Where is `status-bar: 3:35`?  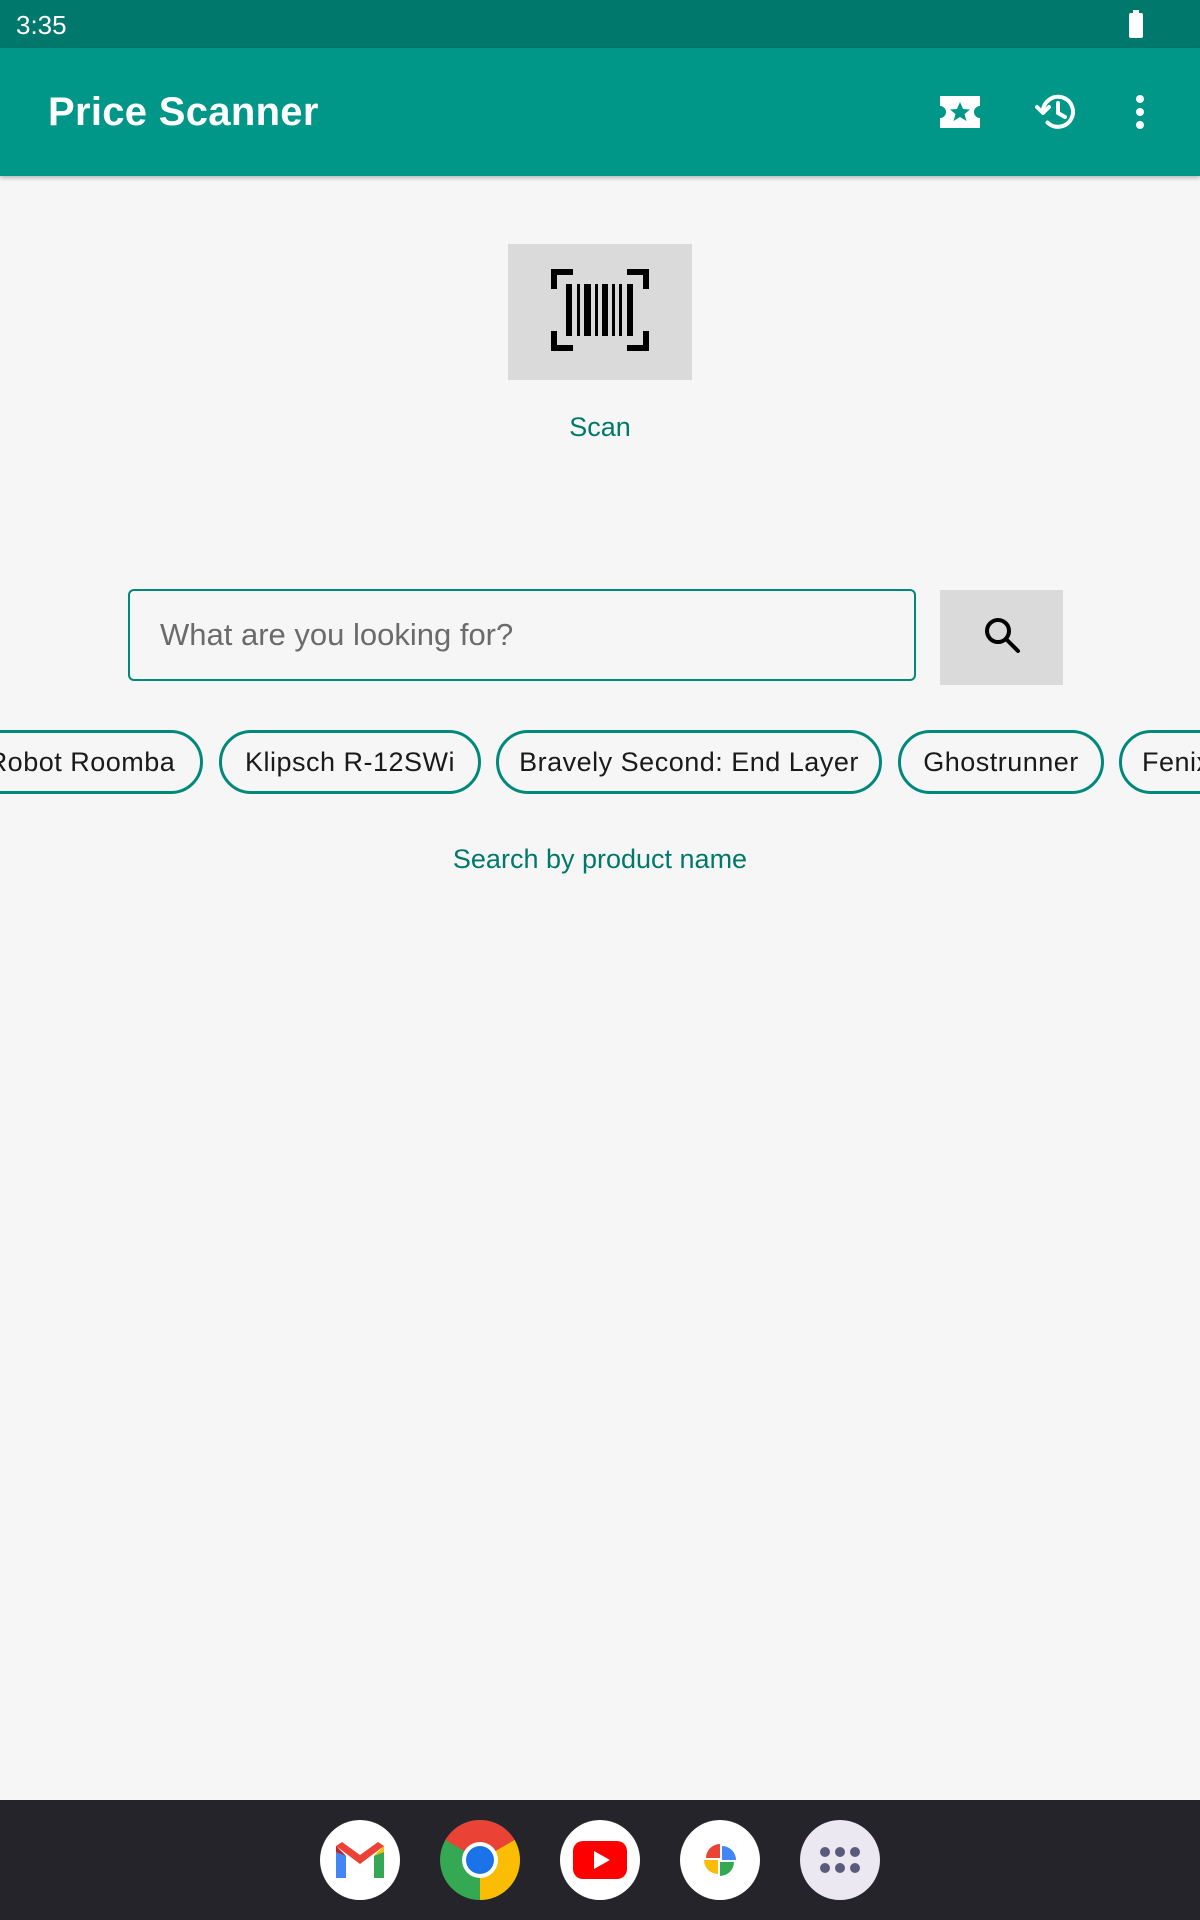
status-bar: 3:35 is located at coordinates (600, 24).